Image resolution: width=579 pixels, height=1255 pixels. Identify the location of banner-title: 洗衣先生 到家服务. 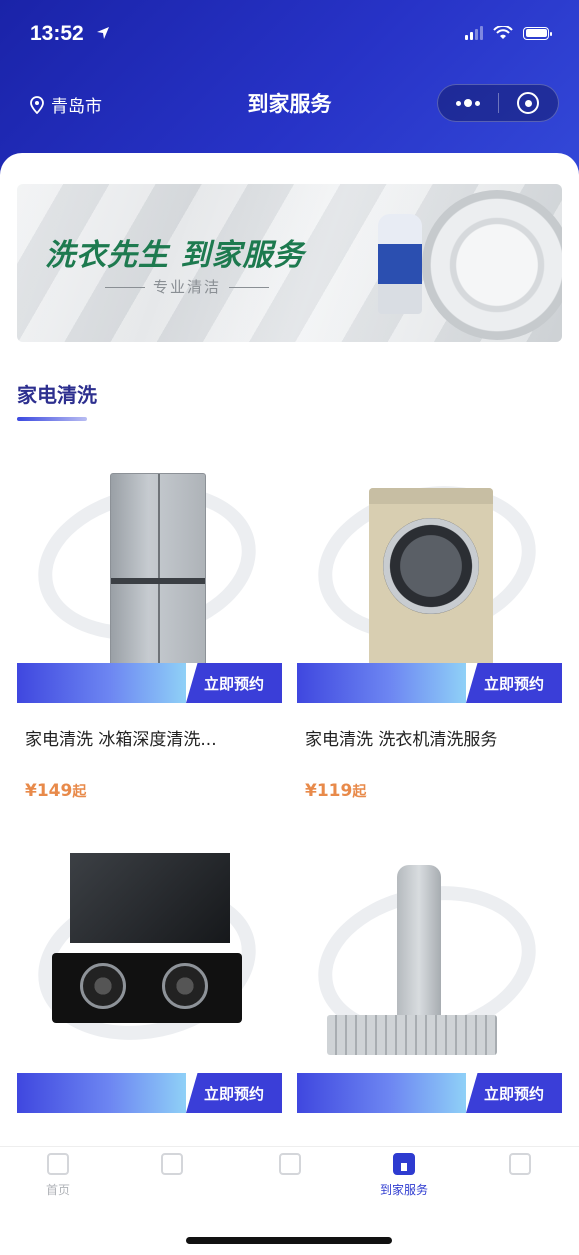
(175, 255).